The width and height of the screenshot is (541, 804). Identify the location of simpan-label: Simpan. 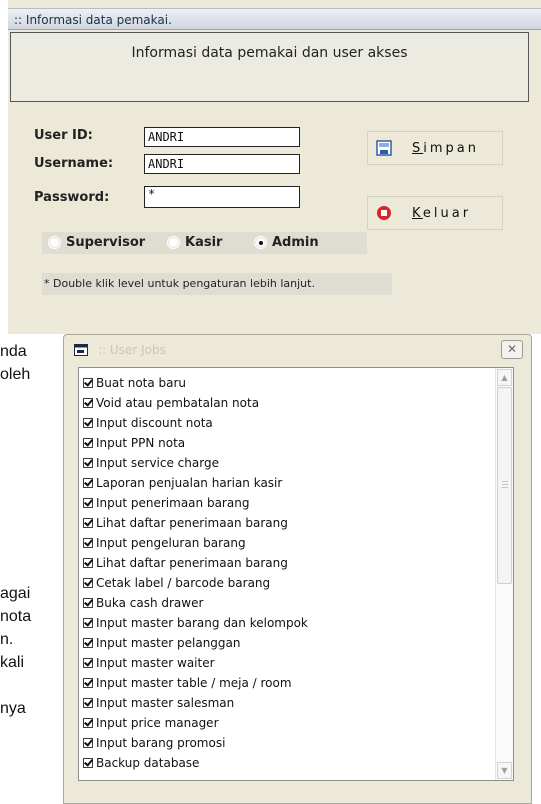
(445, 148).